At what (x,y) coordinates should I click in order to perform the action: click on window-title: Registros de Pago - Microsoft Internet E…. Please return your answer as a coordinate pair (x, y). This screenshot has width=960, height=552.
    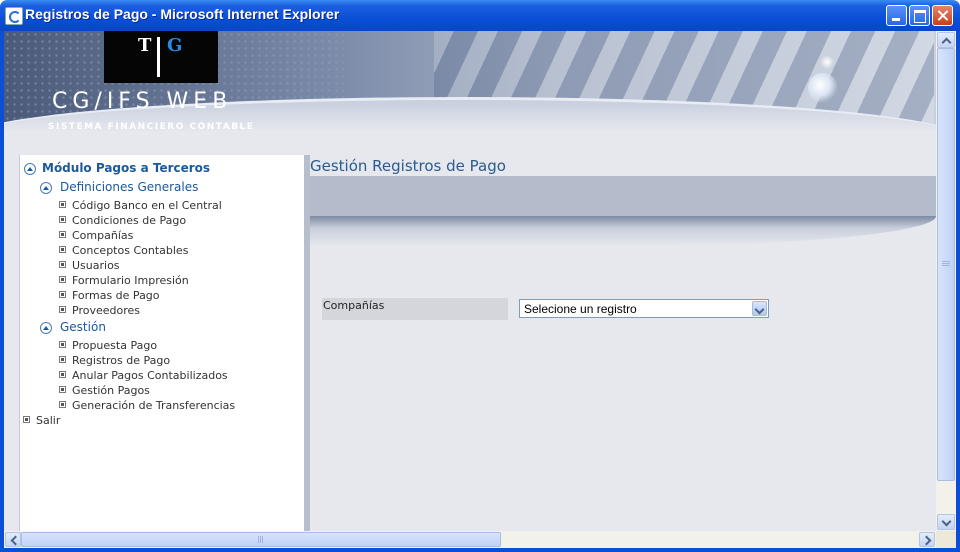
    Looking at the image, I should click on (182, 14).